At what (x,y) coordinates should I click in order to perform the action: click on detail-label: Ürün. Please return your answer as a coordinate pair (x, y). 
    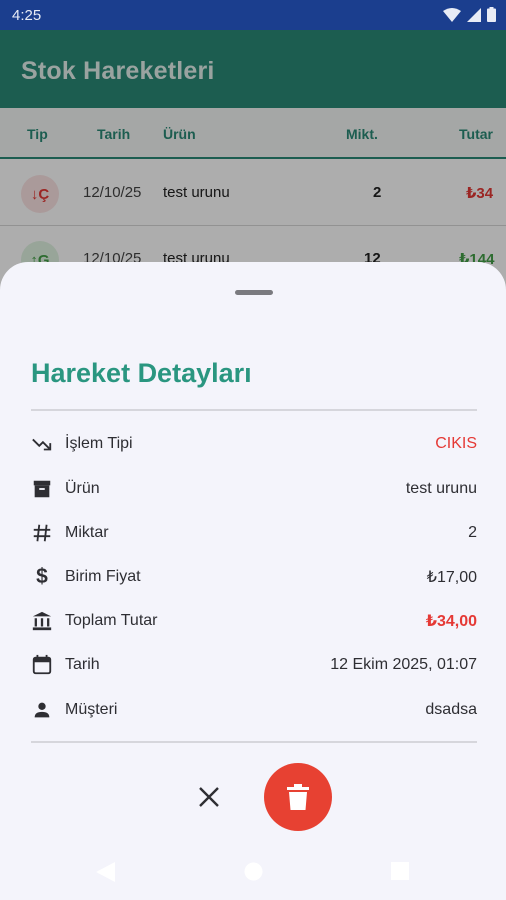
    Looking at the image, I should click on (82, 488).